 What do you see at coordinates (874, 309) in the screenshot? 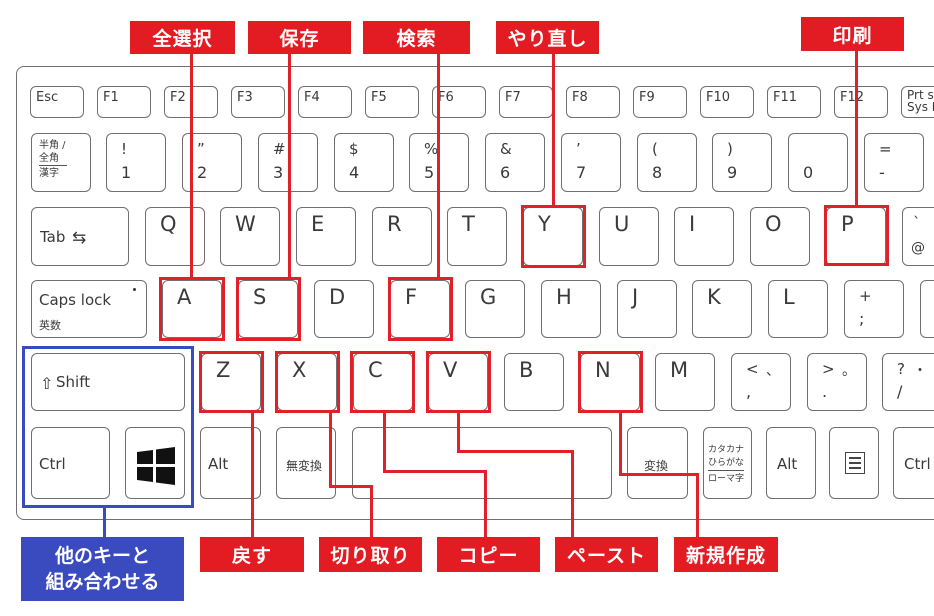
I see `key-semicolon: +;` at bounding box center [874, 309].